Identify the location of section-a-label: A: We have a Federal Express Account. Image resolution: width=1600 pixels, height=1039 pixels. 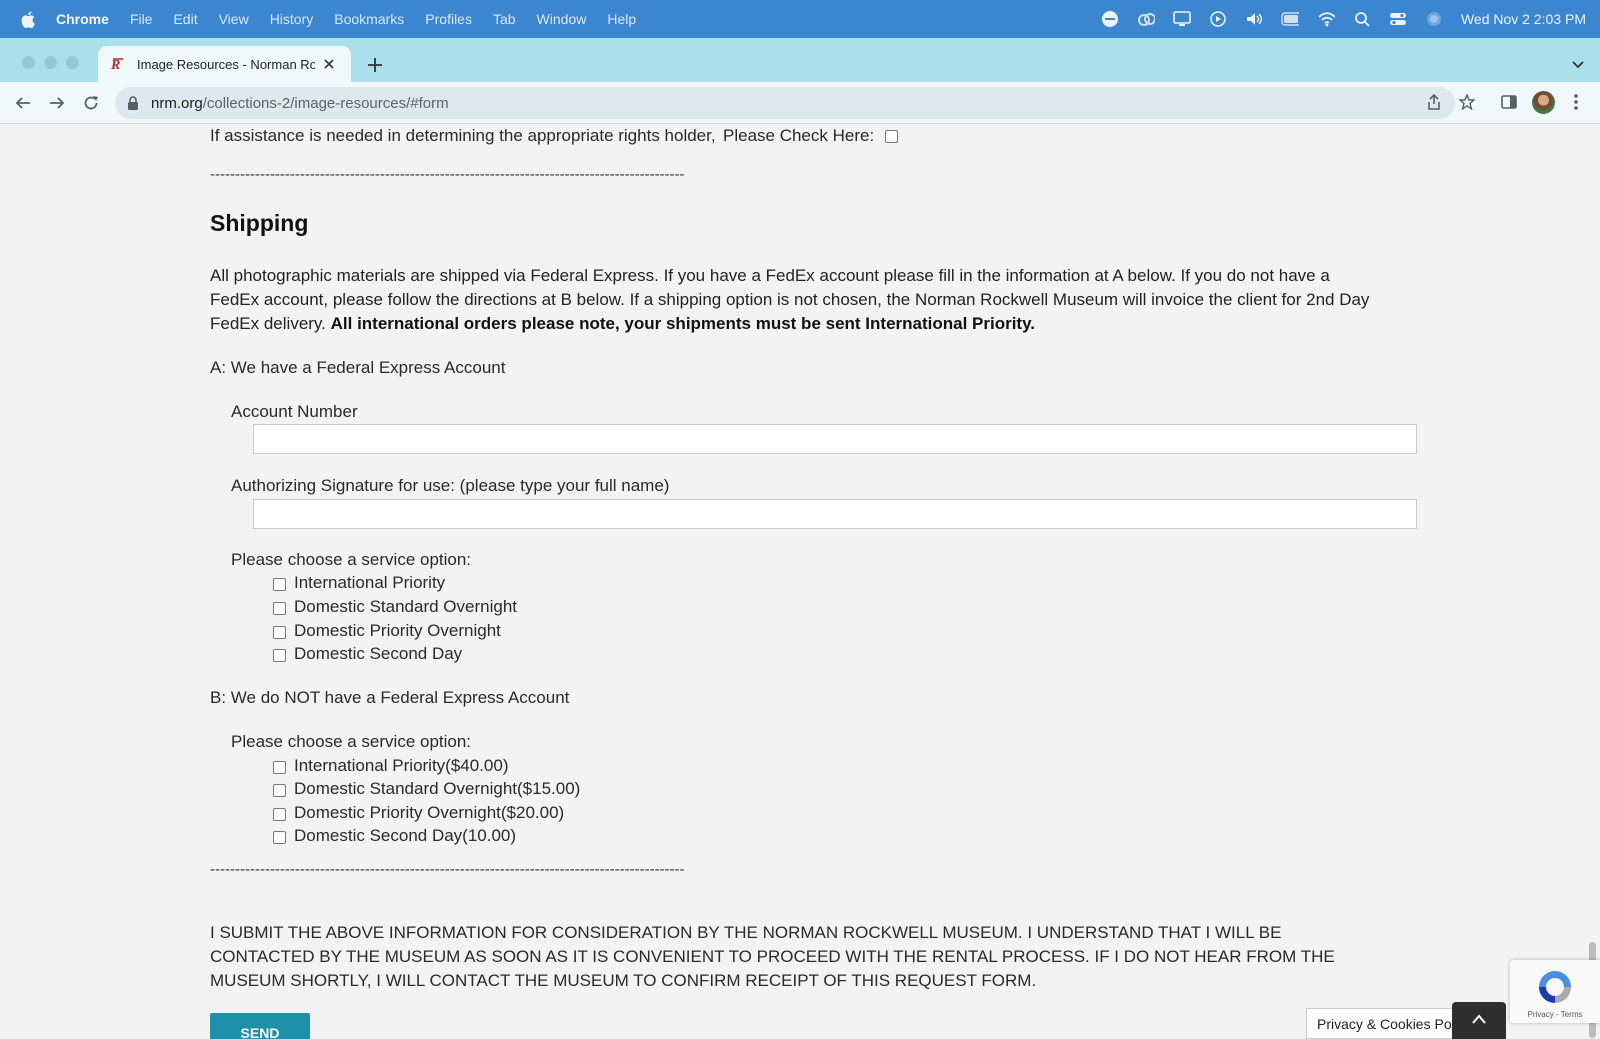
(358, 367).